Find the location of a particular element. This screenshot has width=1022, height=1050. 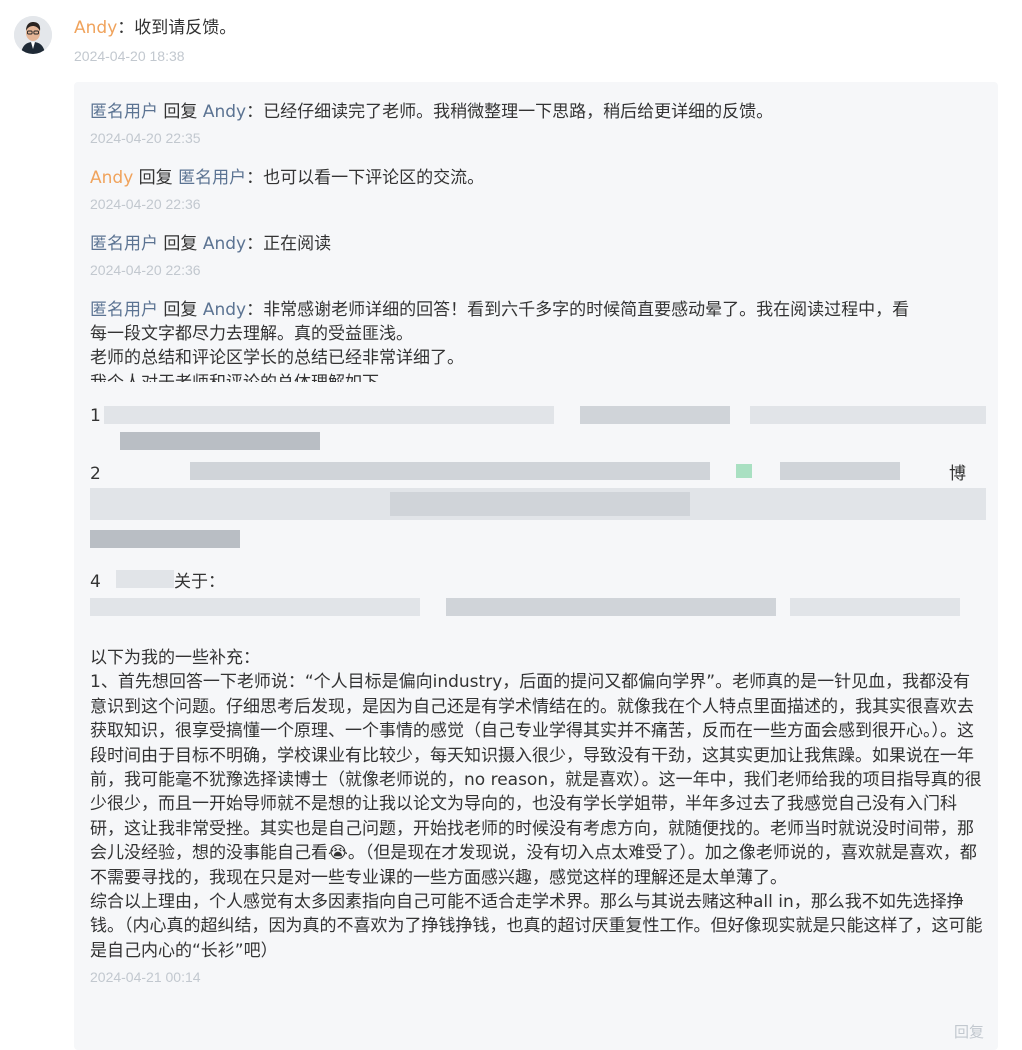

reply-timestamp: 2024-04-20 22:35 is located at coordinates (145, 138).